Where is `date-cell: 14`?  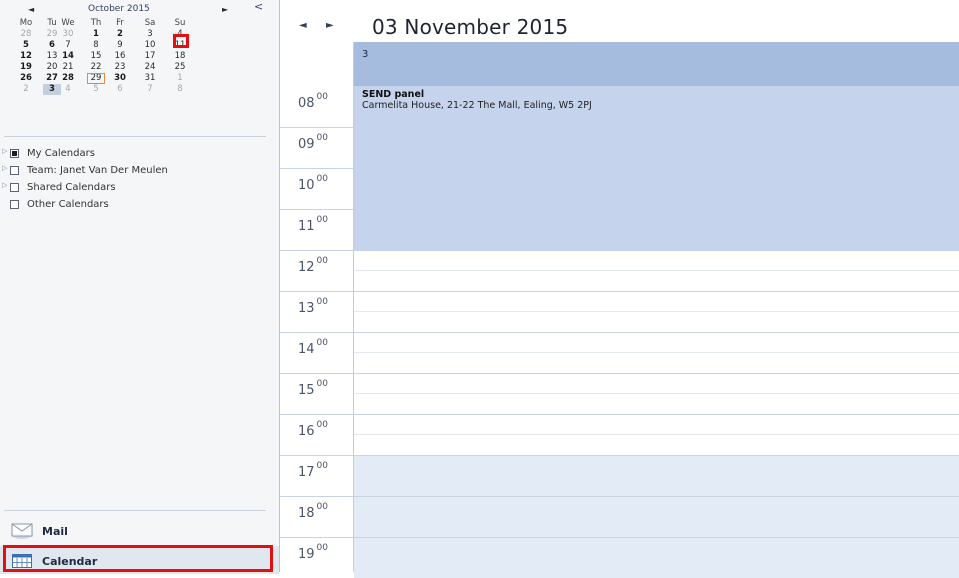 date-cell: 14 is located at coordinates (68, 56).